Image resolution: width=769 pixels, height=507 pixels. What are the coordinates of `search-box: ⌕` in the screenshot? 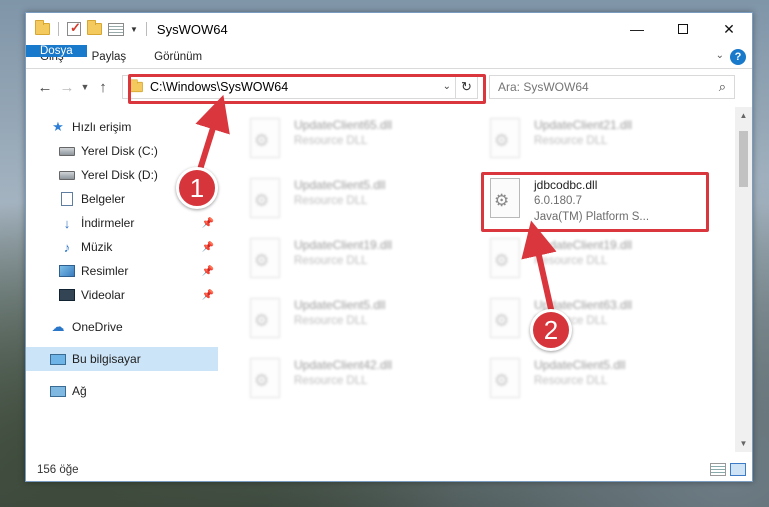 It's located at (612, 87).